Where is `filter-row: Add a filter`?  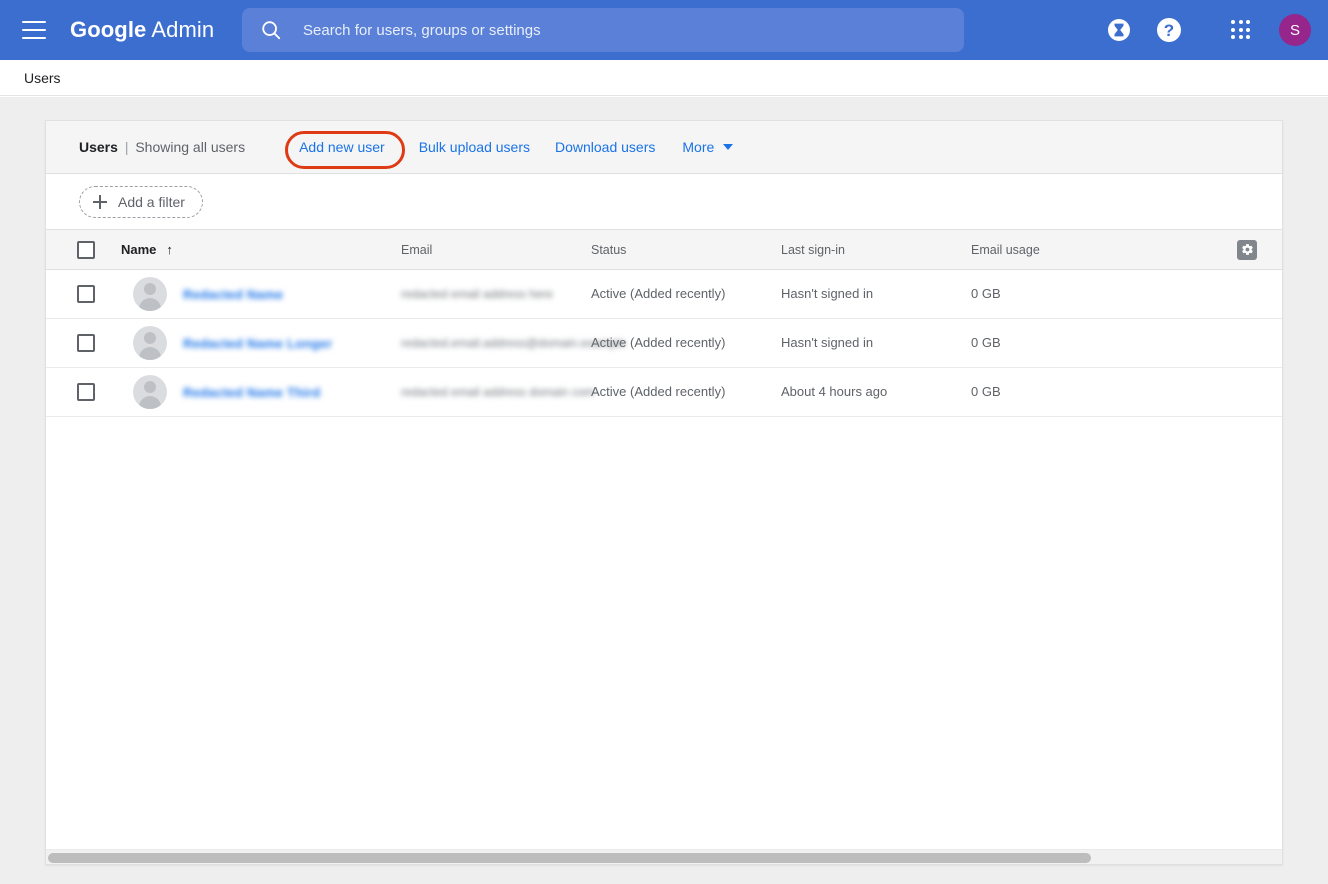
filter-row: Add a filter is located at coordinates (664, 202).